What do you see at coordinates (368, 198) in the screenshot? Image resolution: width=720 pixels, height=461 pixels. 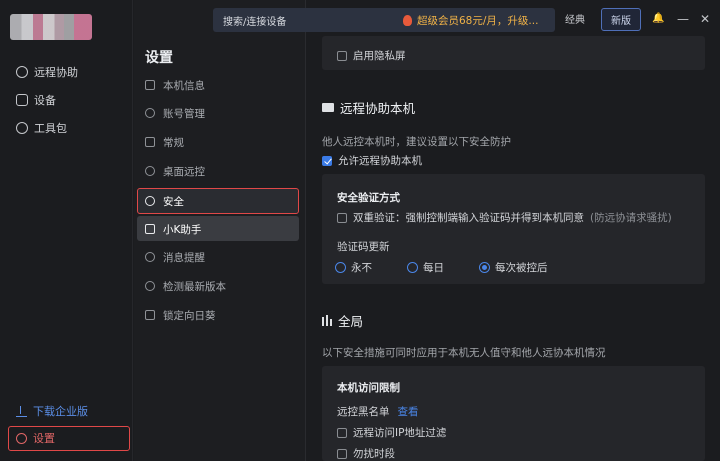 I see `auth-method-title: 安全验证方式` at bounding box center [368, 198].